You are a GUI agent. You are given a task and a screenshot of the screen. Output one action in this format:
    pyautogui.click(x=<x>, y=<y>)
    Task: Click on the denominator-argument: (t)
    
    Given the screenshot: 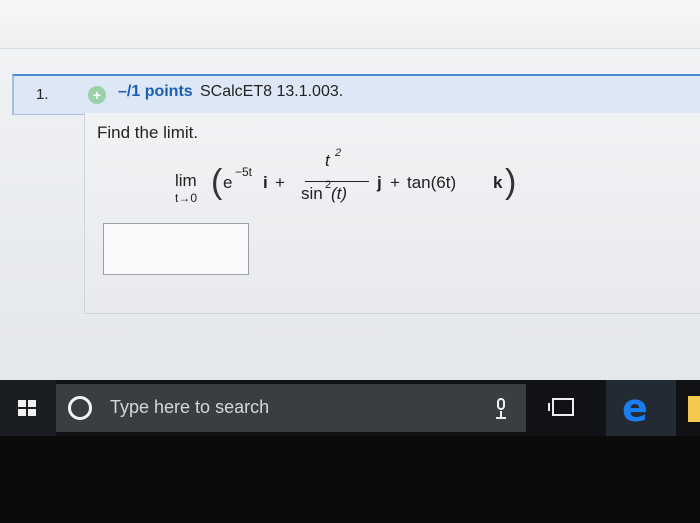 What is the action you would take?
    pyautogui.click(x=339, y=193)
    